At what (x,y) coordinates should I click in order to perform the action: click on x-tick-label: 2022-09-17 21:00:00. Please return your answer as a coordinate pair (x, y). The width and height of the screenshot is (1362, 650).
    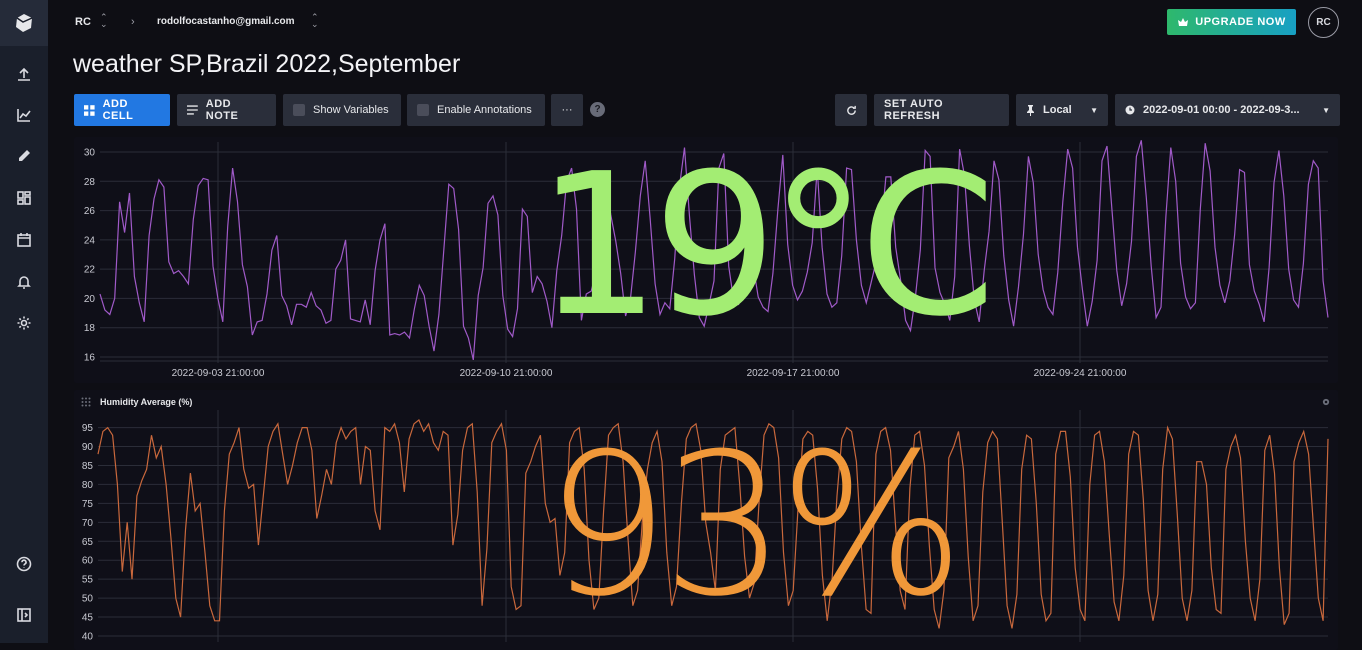
    Looking at the image, I should click on (793, 373).